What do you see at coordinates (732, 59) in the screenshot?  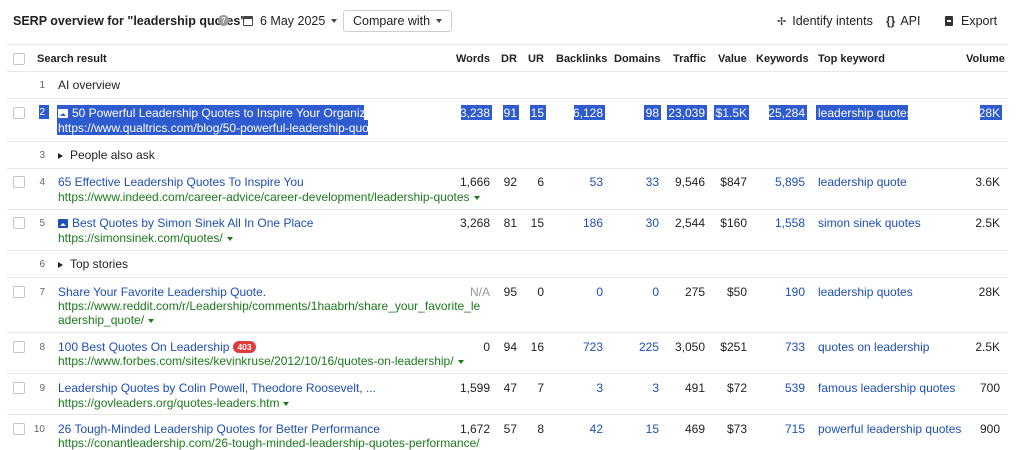 I see `col-value: Value` at bounding box center [732, 59].